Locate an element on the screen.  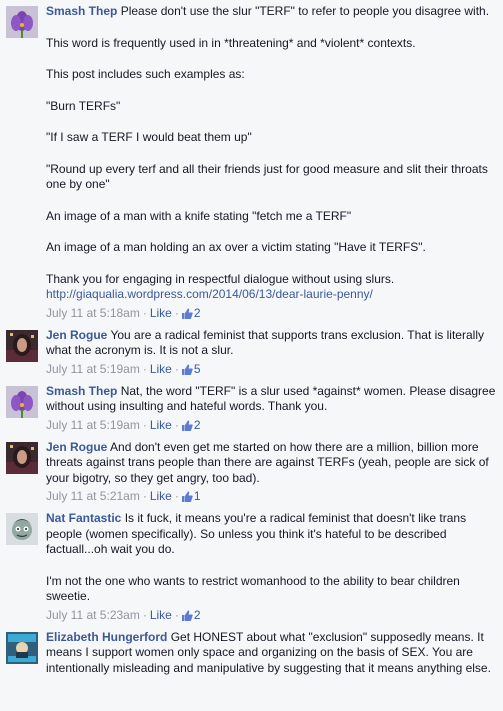
like-count: 1 is located at coordinates (191, 496).